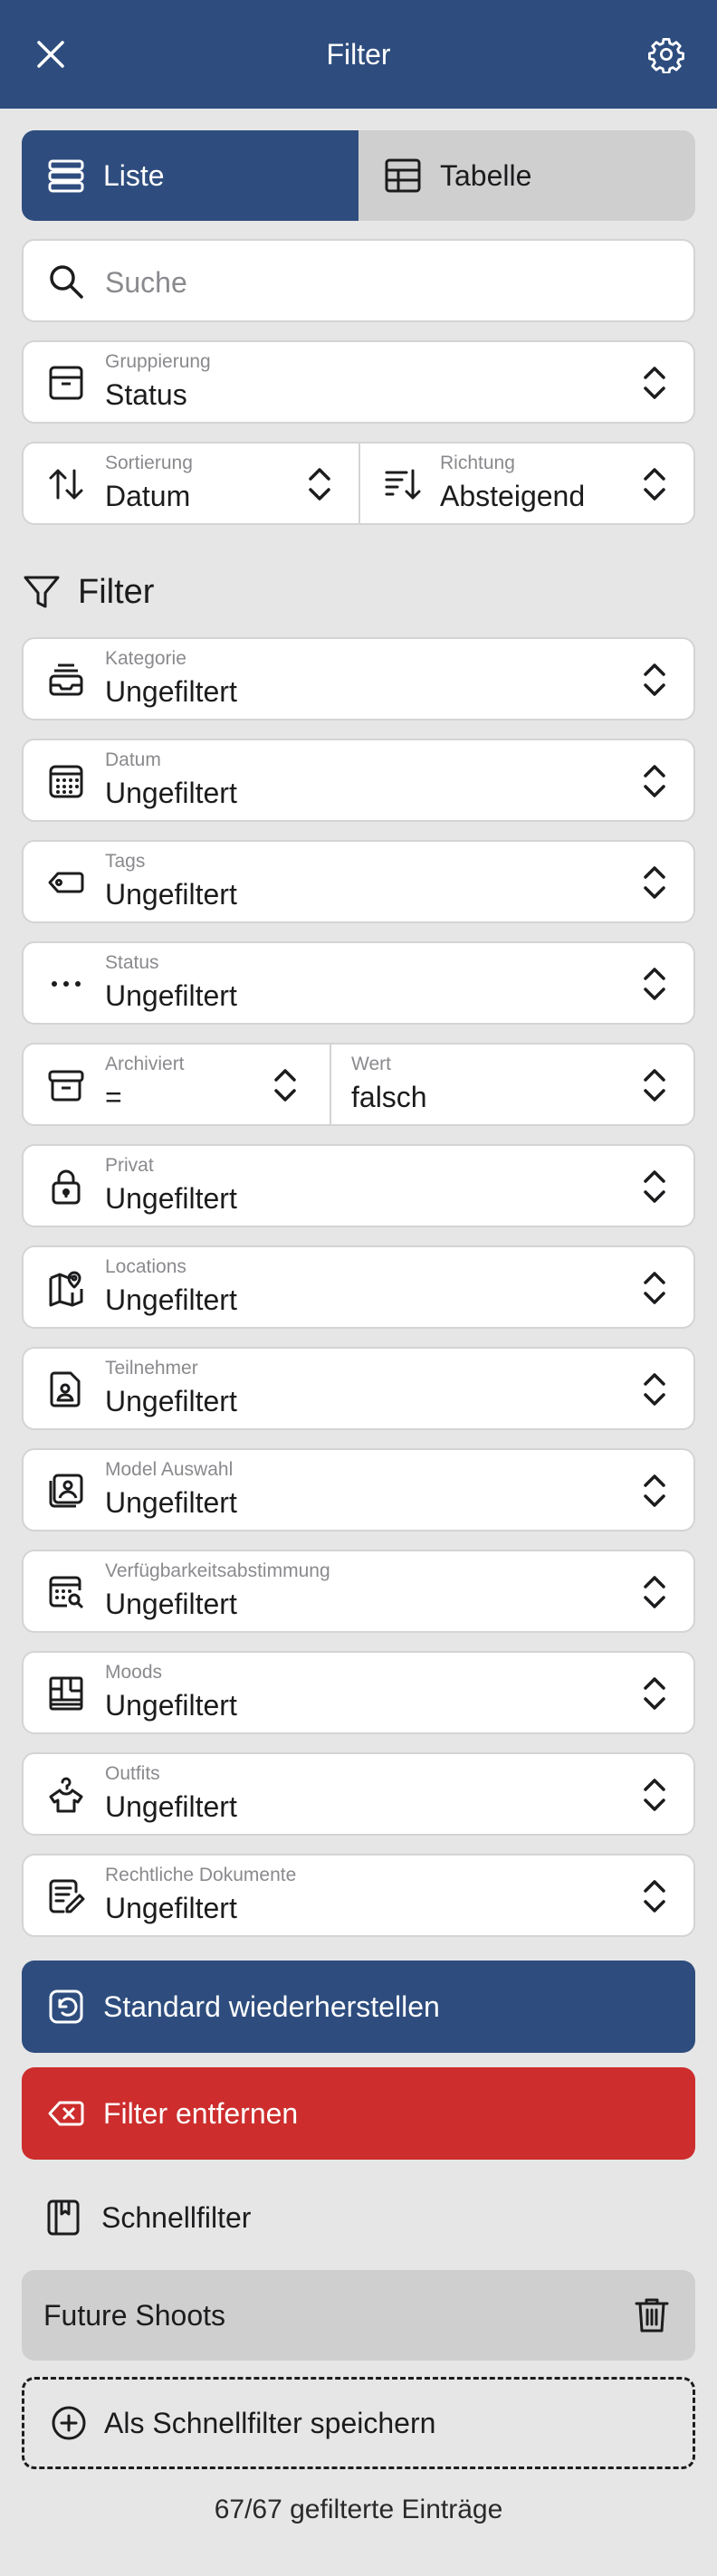 The image size is (717, 2576). I want to click on filter-label: Moods, so click(134, 1673).